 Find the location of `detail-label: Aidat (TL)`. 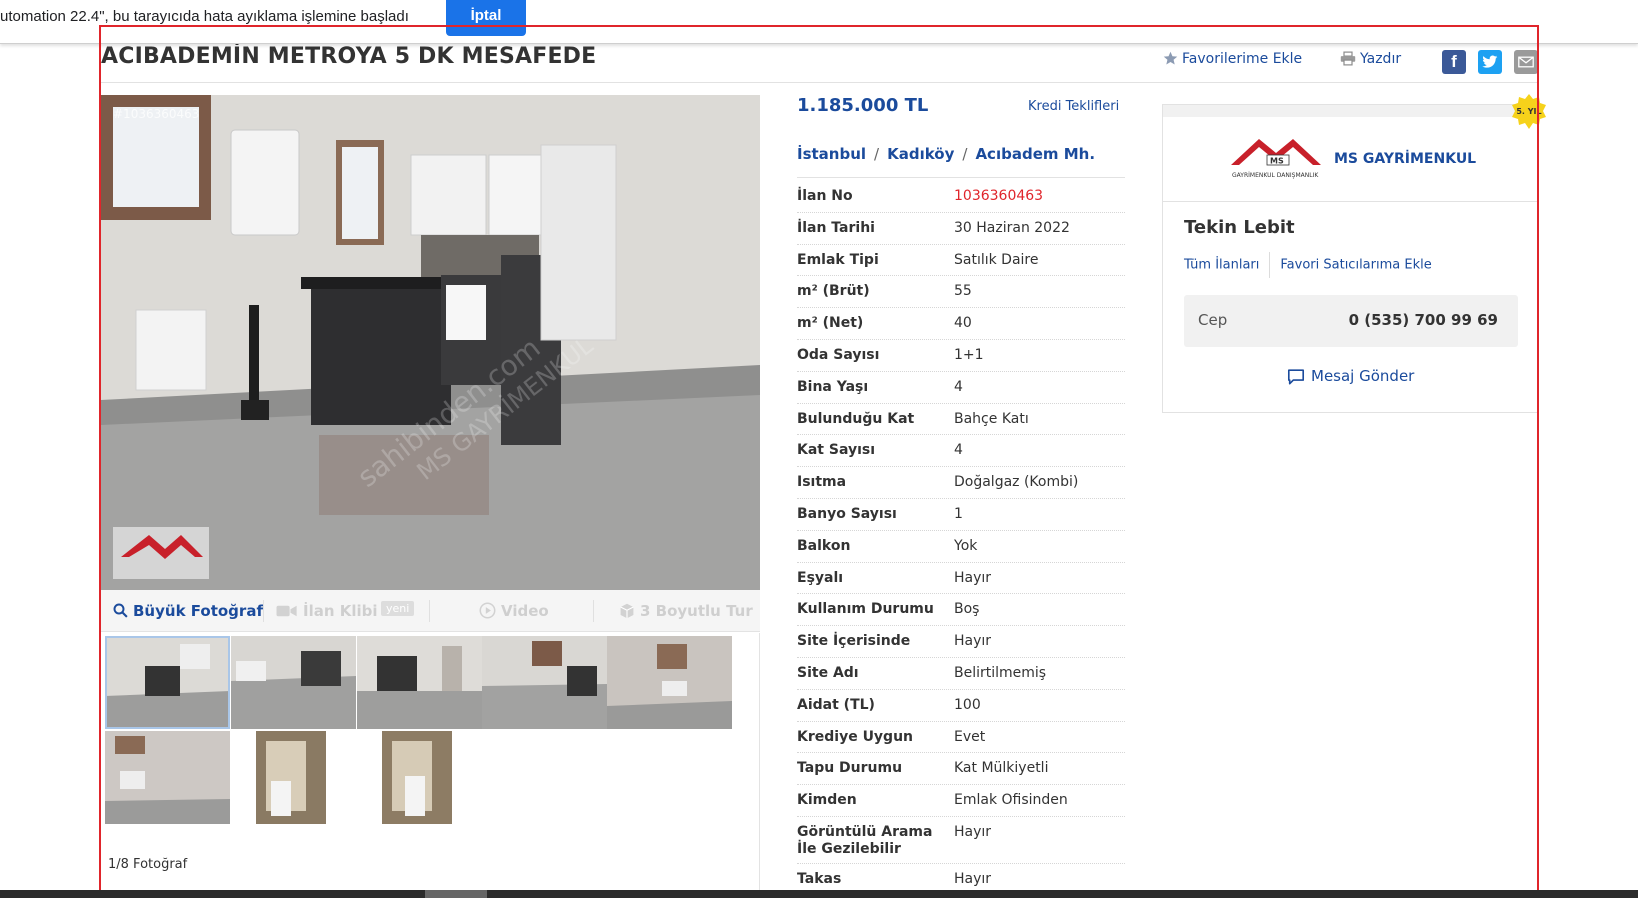

detail-label: Aidat (TL) is located at coordinates (836, 704).